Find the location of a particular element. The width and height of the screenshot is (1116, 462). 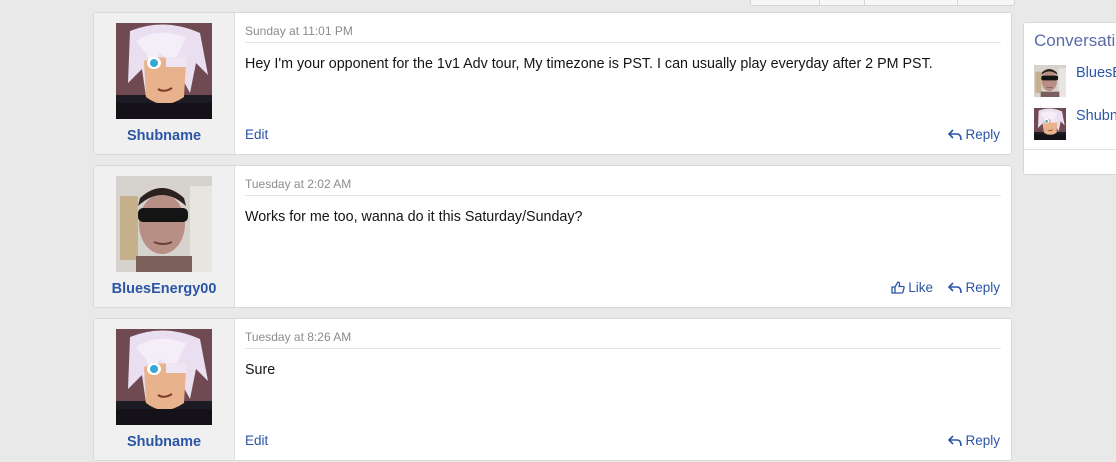

like-button: Like is located at coordinates (912, 287).